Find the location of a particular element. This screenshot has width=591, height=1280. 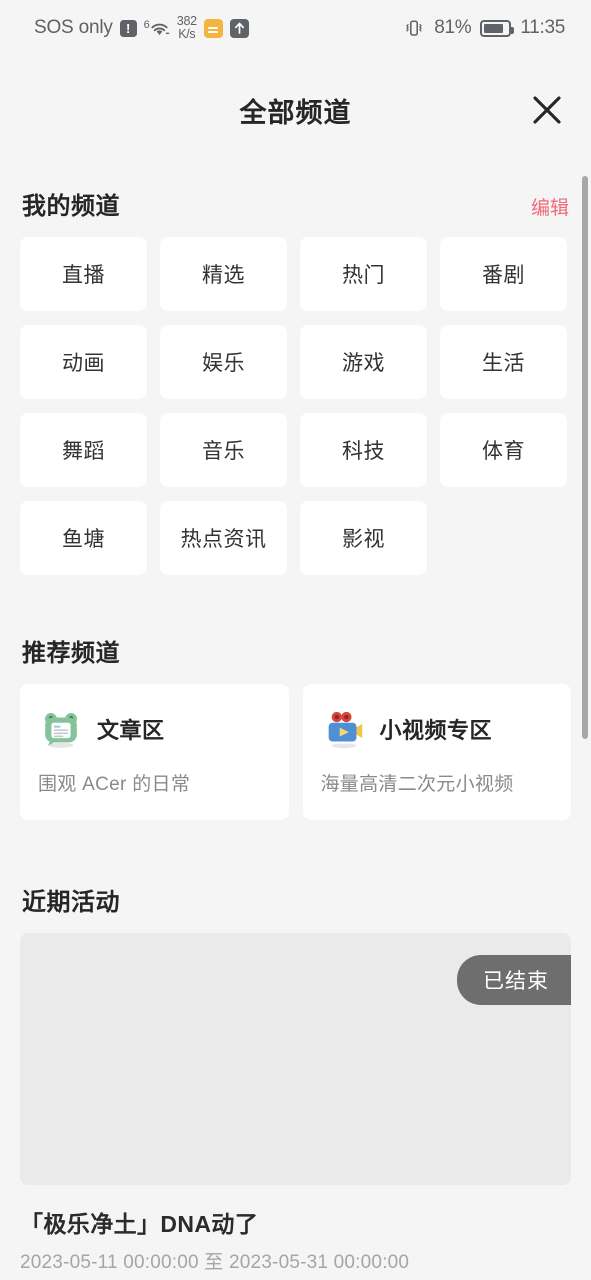

close-glyph is located at coordinates (547, 110).